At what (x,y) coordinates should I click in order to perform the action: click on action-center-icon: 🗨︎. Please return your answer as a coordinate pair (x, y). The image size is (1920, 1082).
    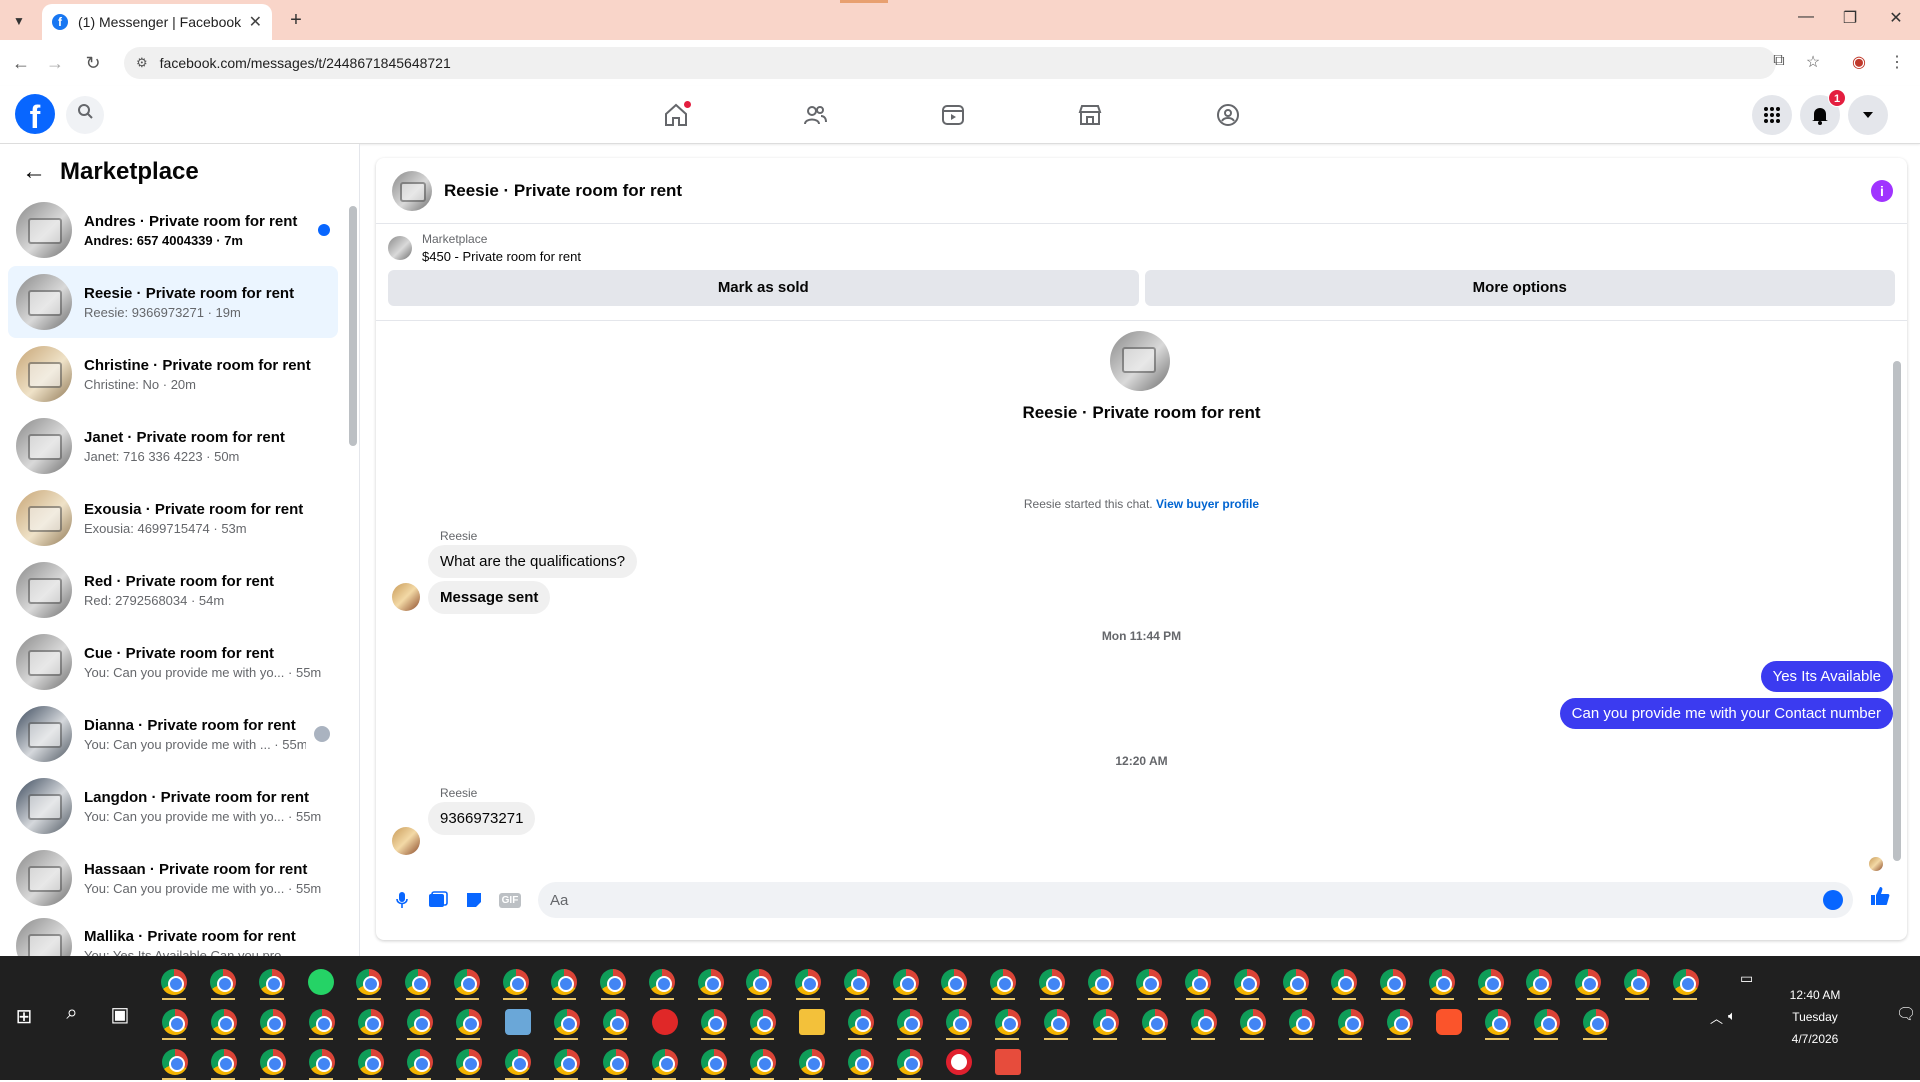
    Looking at the image, I should click on (1906, 1014).